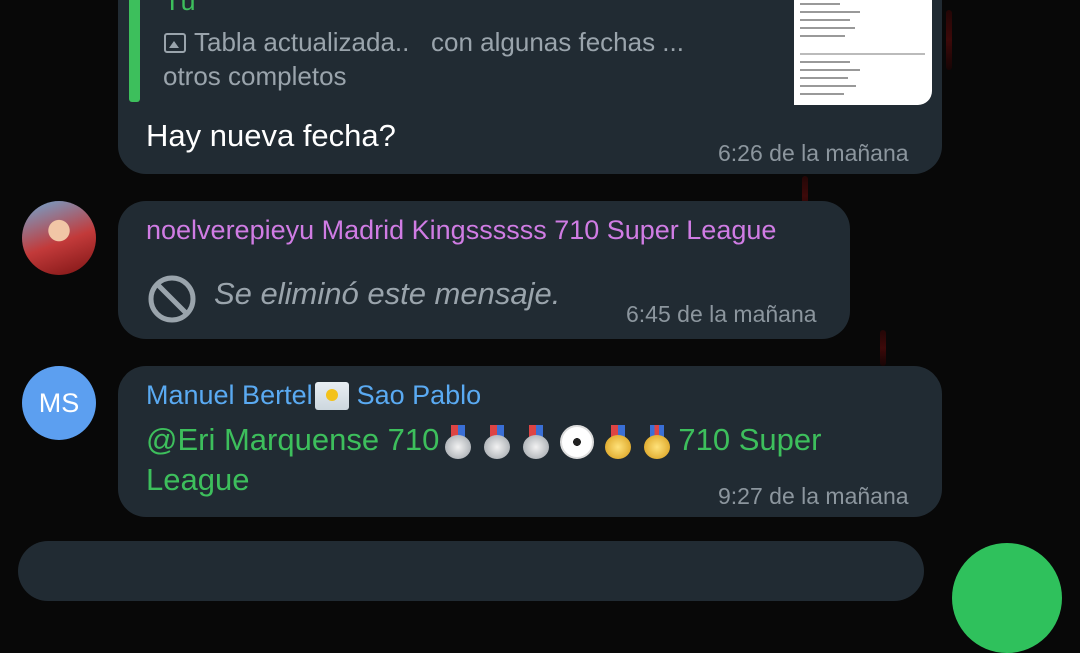 The width and height of the screenshot is (1080, 653). Describe the element at coordinates (134, 51) in the screenshot. I see `reply-accent-bar` at that location.